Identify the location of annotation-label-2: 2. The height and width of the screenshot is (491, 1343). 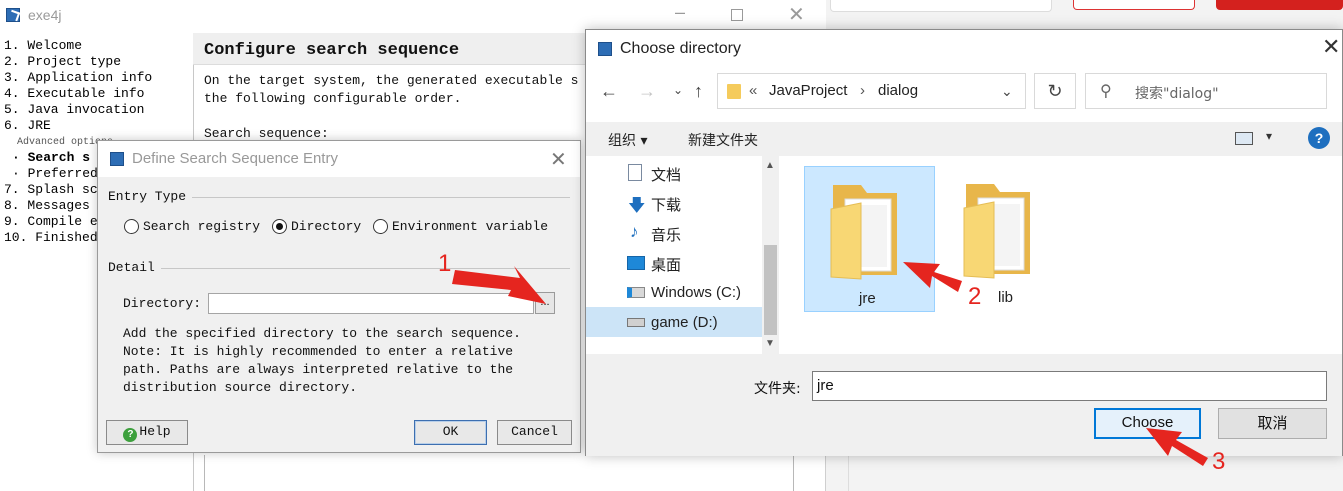
(975, 296).